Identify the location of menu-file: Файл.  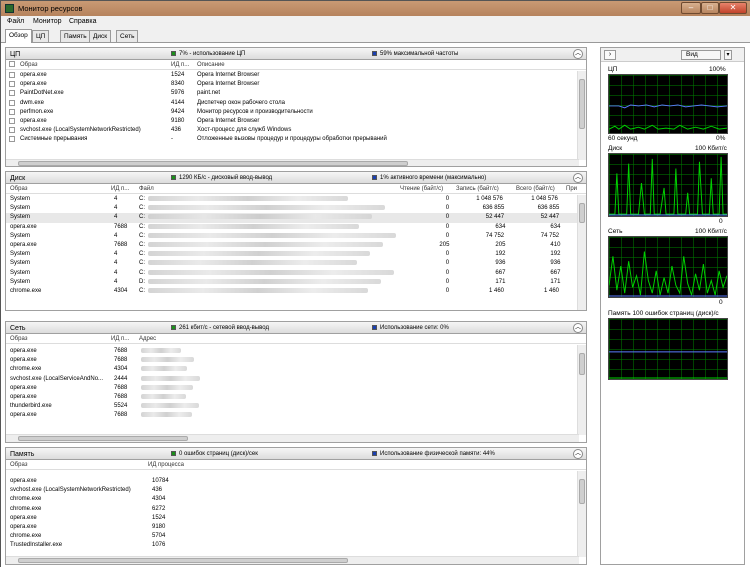
(15, 21).